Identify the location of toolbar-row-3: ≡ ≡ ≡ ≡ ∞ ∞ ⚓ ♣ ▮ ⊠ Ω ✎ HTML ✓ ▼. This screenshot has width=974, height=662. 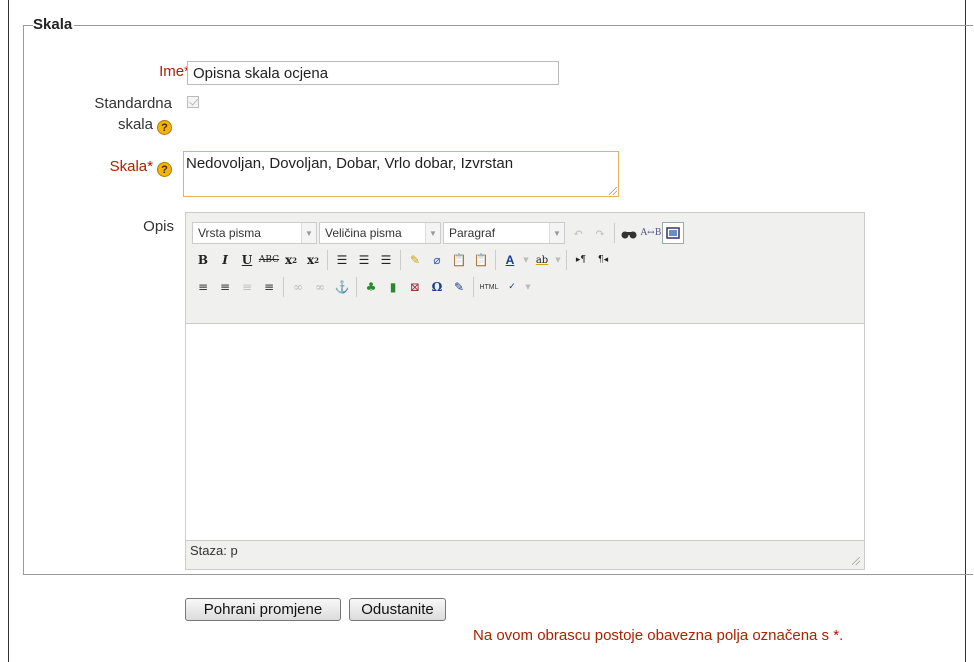
(362, 287).